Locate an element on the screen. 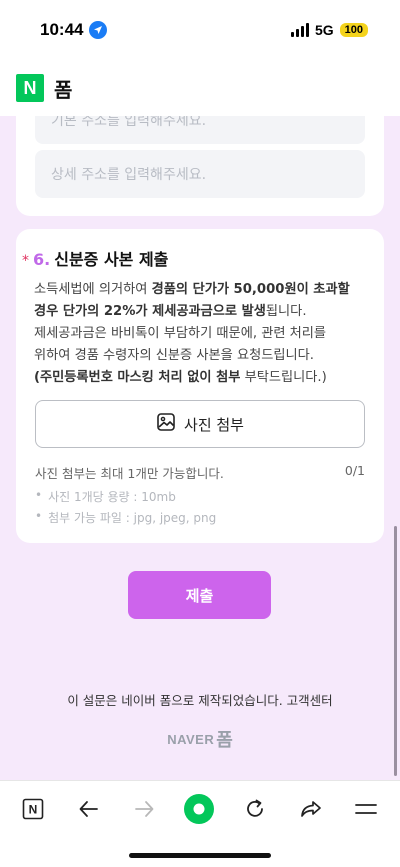 The width and height of the screenshot is (400, 867). description-bold: 경우 단가의 22%가 제세공과금으로 발생 is located at coordinates (150, 311).